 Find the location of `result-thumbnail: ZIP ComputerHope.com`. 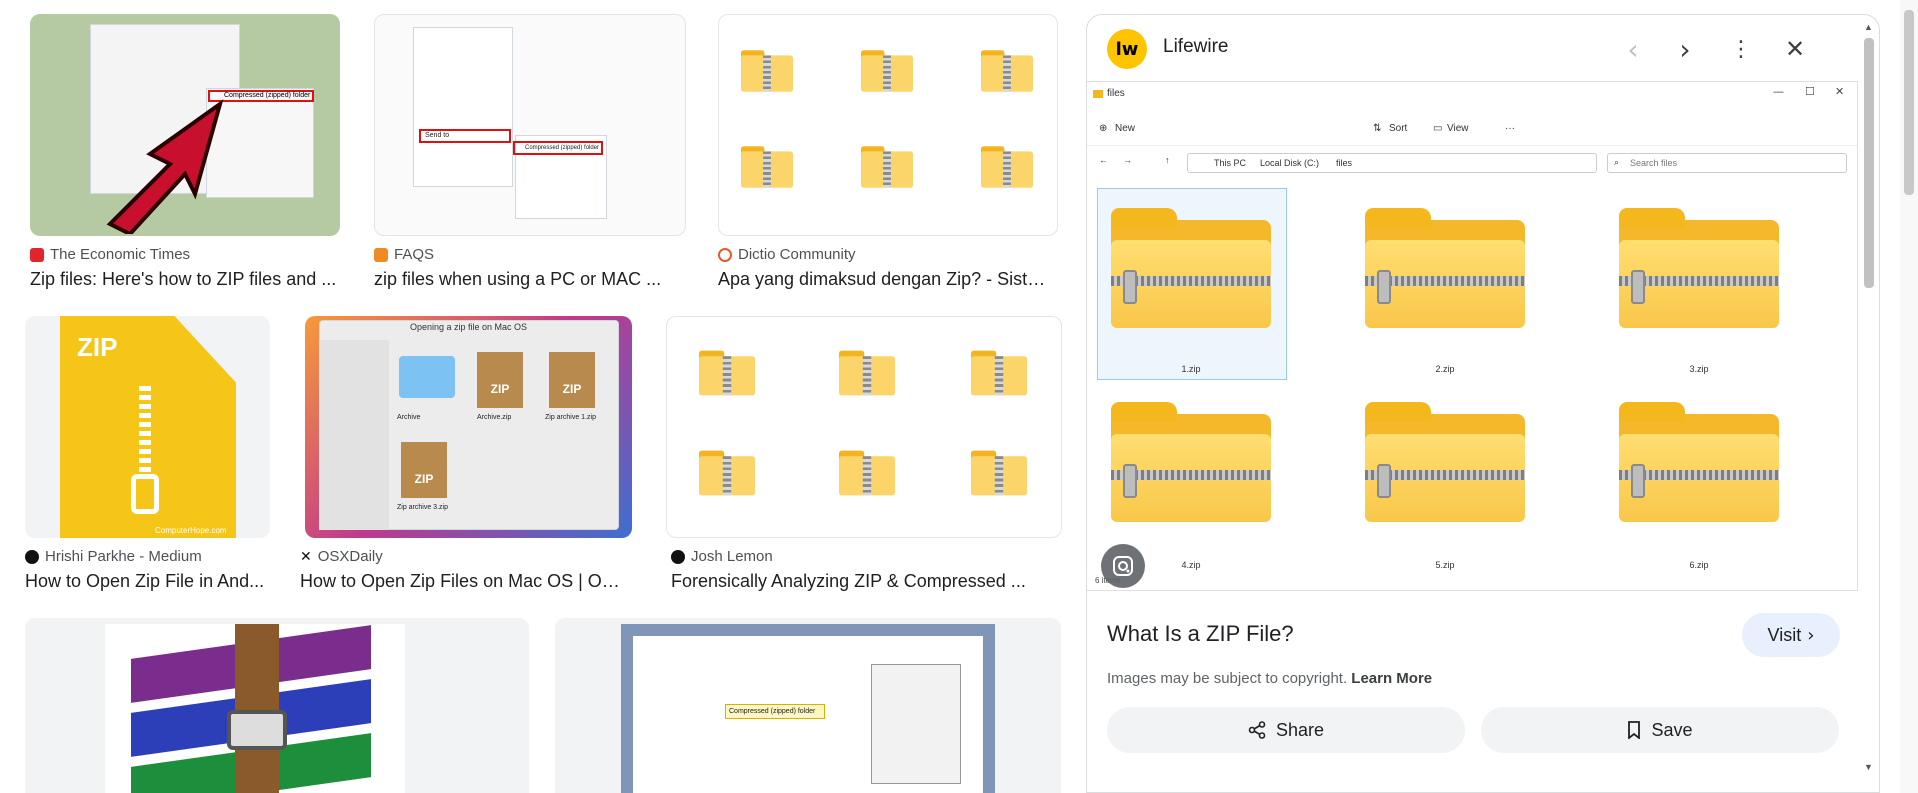

result-thumbnail: ZIP ComputerHope.com is located at coordinates (147, 427).